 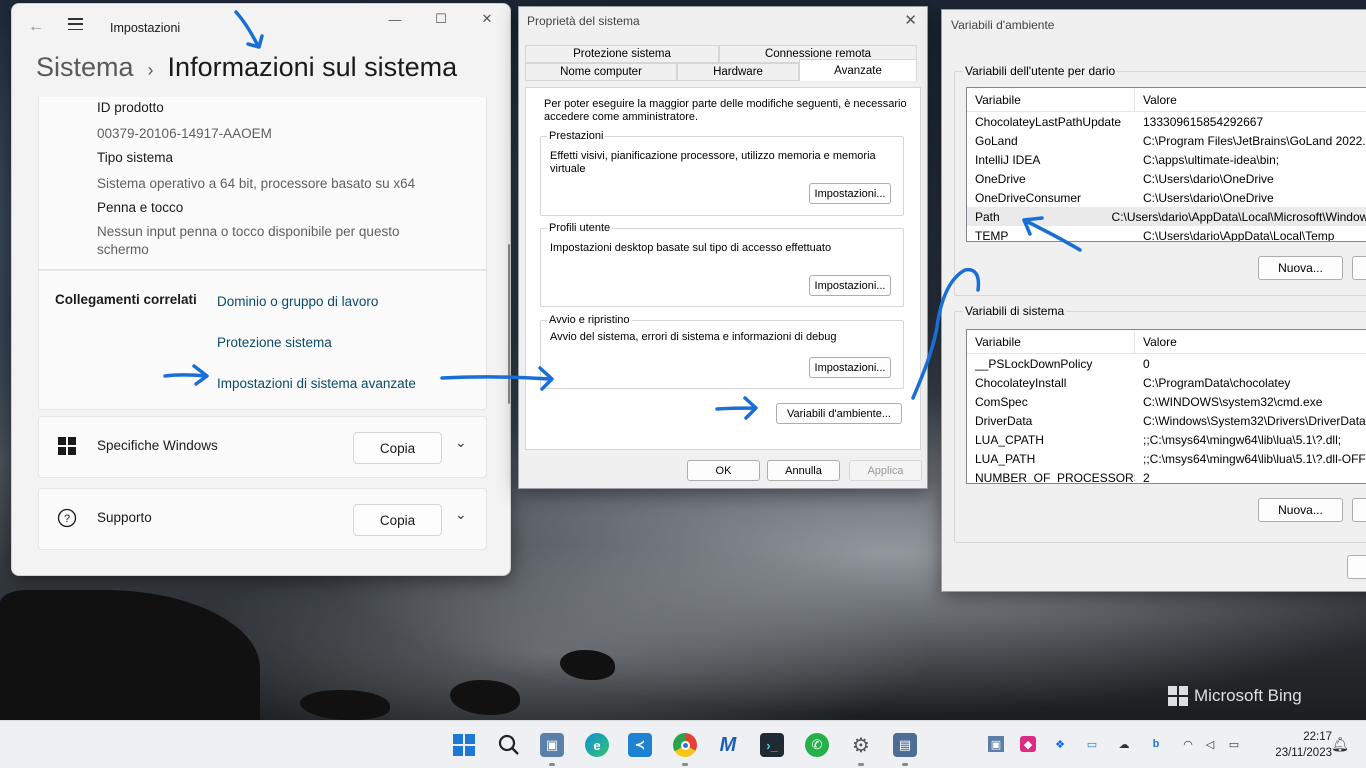 What do you see at coordinates (157, 445) in the screenshot?
I see `windows-specs-label: Specifiche Windows` at bounding box center [157, 445].